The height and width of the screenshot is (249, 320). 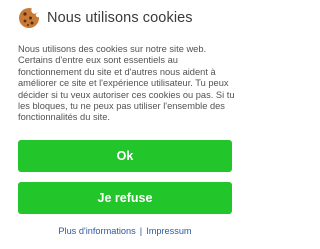 I want to click on dialog-footer: Plus d'informations | Impressum, so click(x=125, y=231).